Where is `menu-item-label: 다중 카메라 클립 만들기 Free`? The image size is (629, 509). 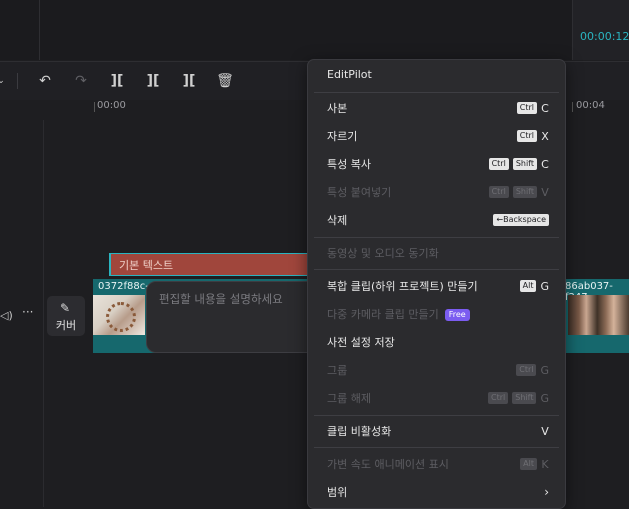
menu-item-label: 다중 카메라 클립 만들기 Free is located at coordinates (398, 314).